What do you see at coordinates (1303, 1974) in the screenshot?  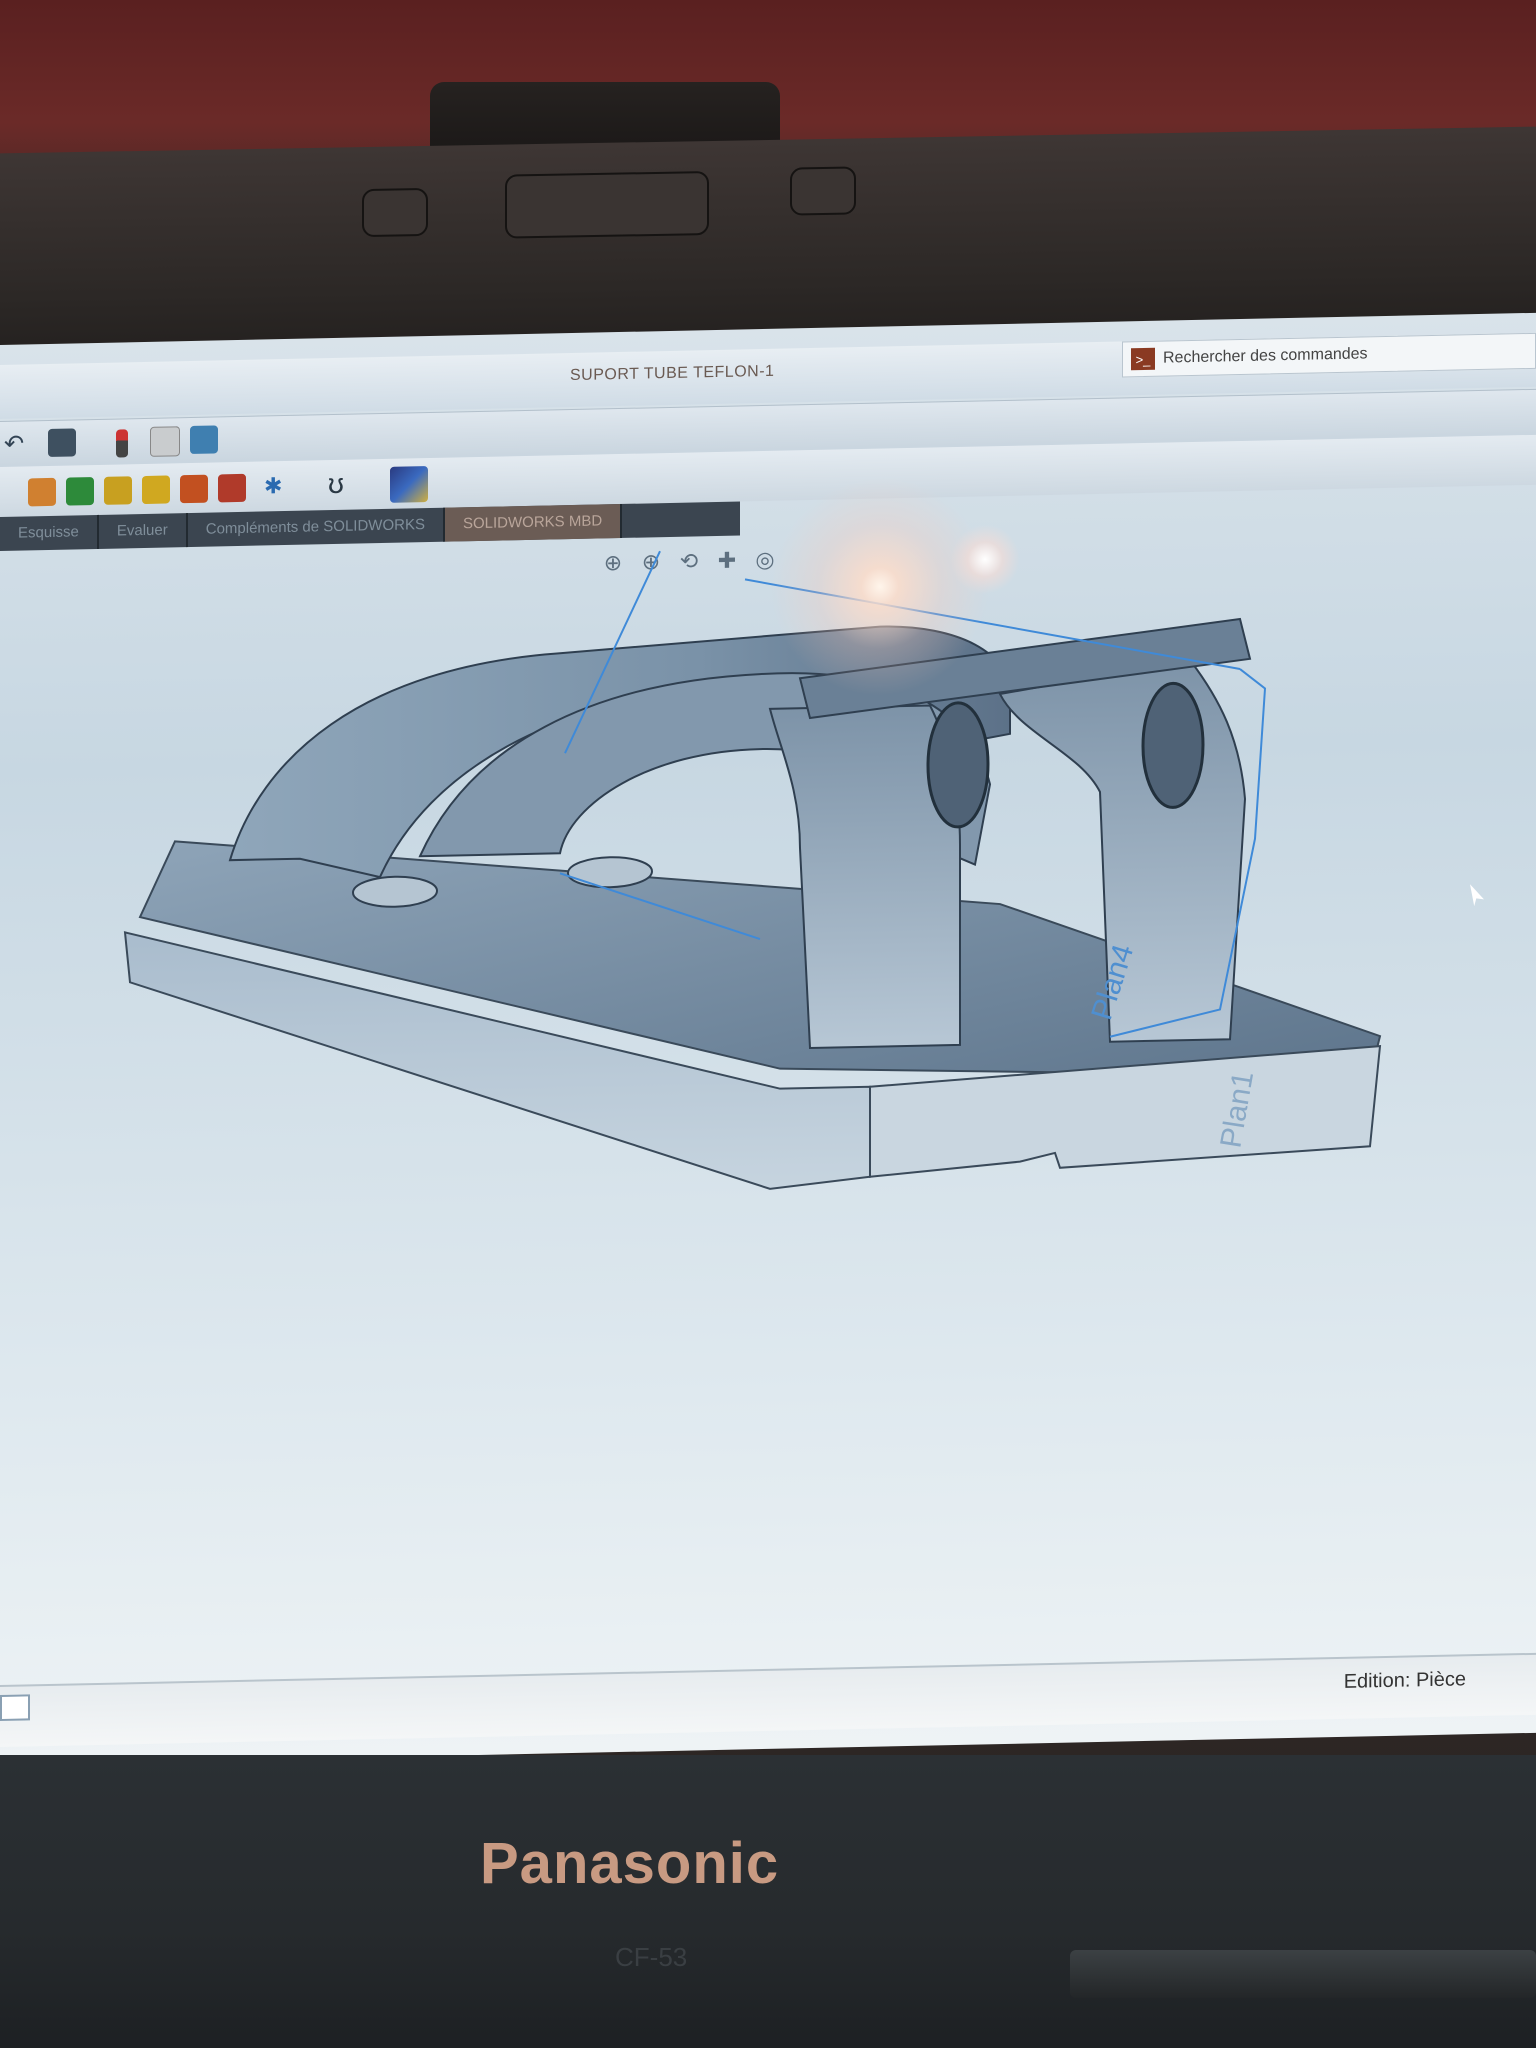 I see `laptop-hinge` at bounding box center [1303, 1974].